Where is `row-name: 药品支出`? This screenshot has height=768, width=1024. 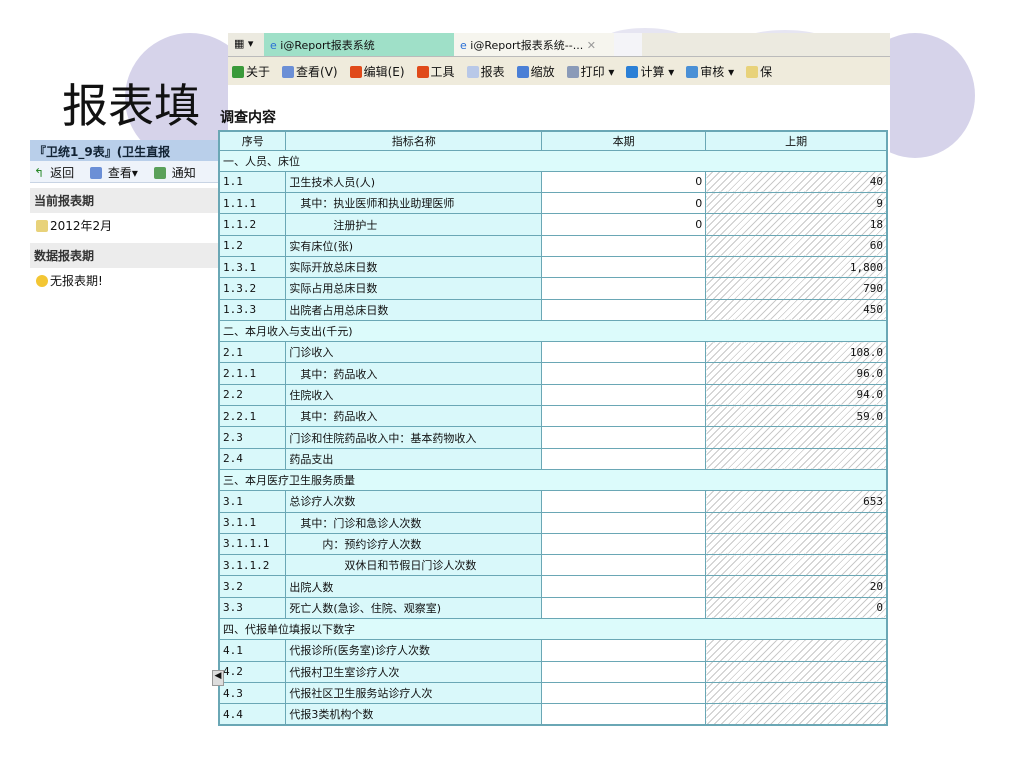
row-name: 药品支出 is located at coordinates (414, 458).